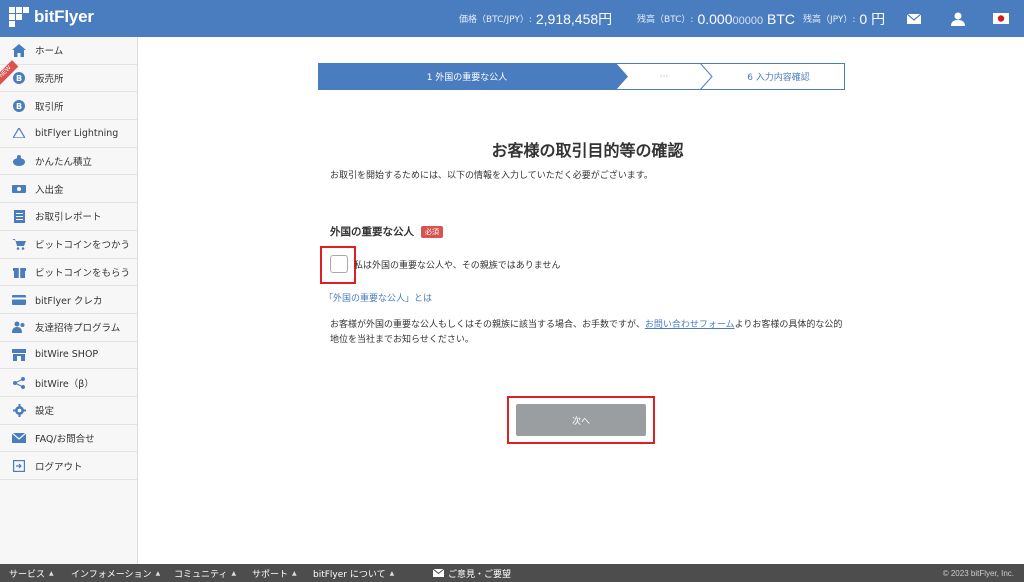  I want to click on sidebar-item-faq: FAQ/お問合せ, so click(68, 438).